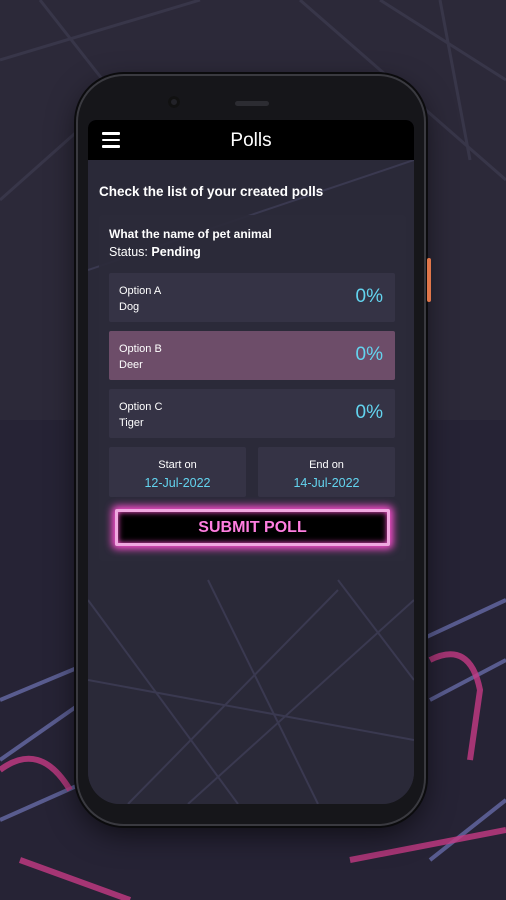  Describe the element at coordinates (326, 483) in the screenshot. I see `end-date-value: 14-Jul-2022` at that location.